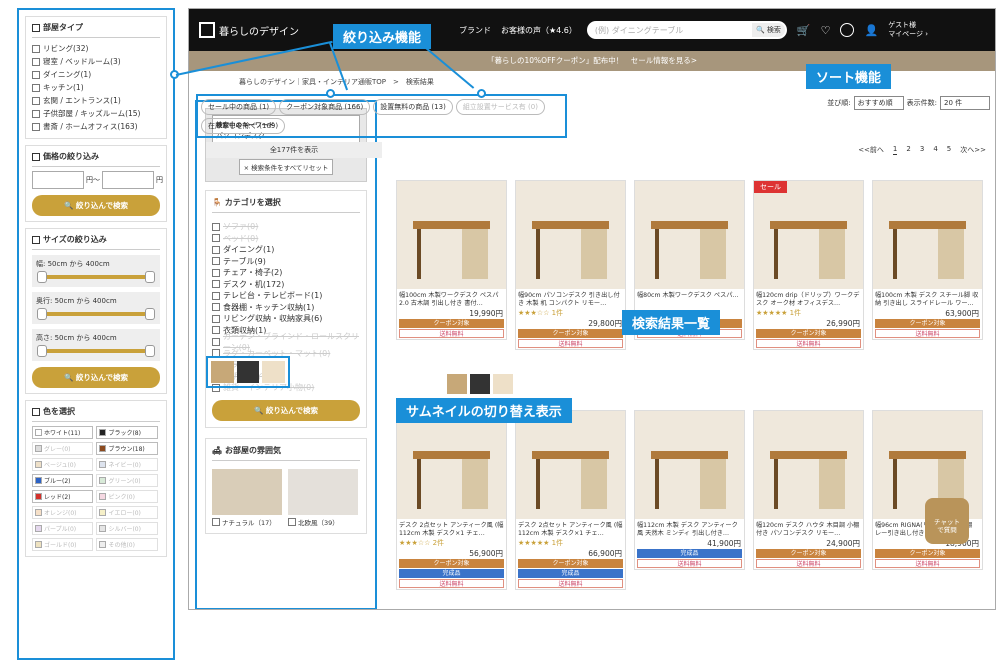 This screenshot has height=668, width=1000. Describe the element at coordinates (127, 448) in the screenshot. I see `color-option: ブラウン(18)` at that location.